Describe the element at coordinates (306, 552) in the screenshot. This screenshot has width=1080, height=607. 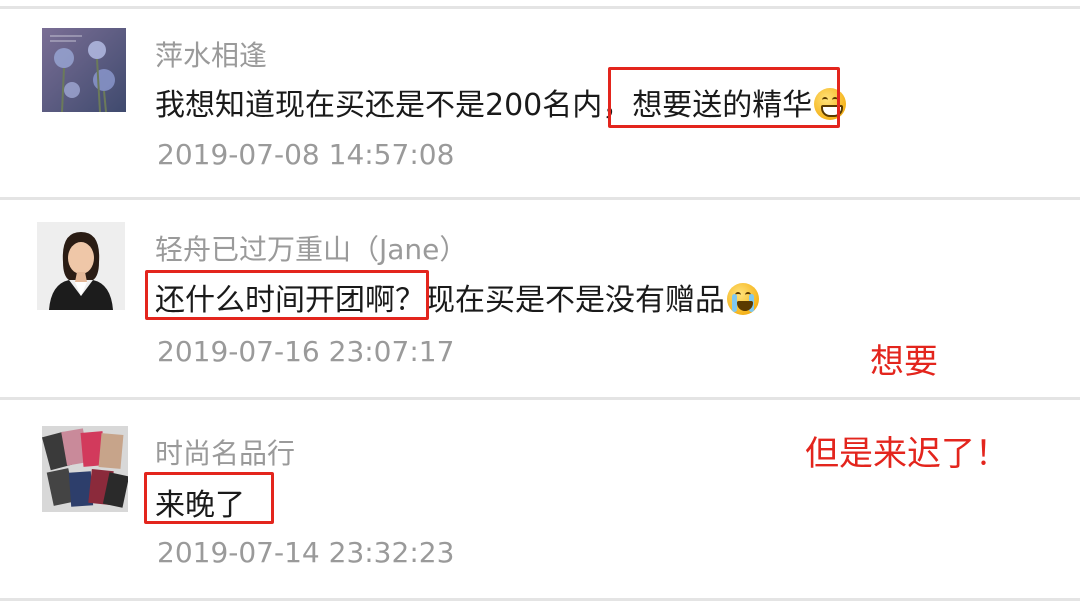
I see `timestamp: 2019-07-14 23:32:23` at that location.